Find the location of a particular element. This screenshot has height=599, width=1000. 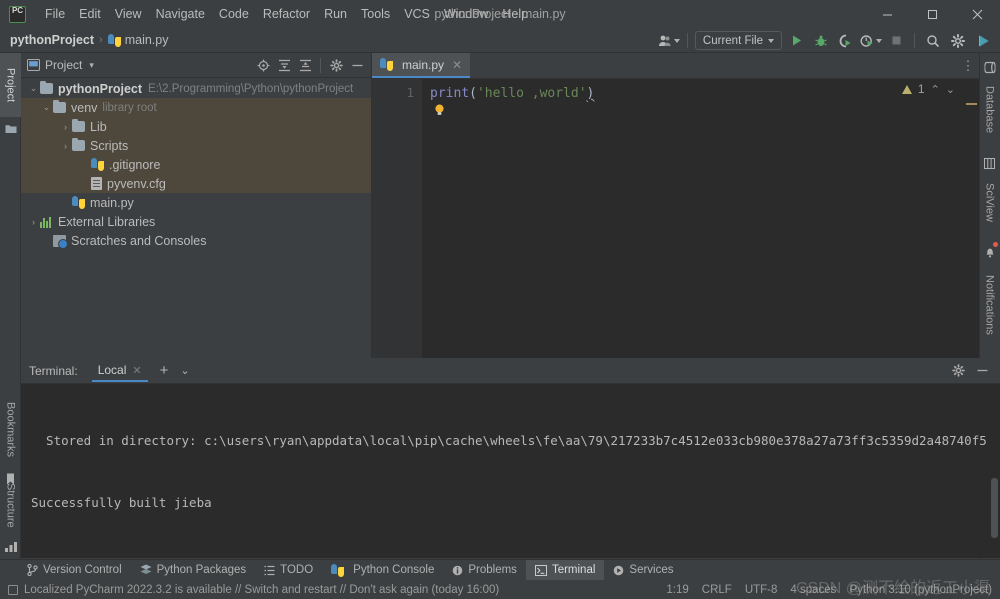

inspection-widget: 1 ⌃ ⌄ is located at coordinates (928, 89).